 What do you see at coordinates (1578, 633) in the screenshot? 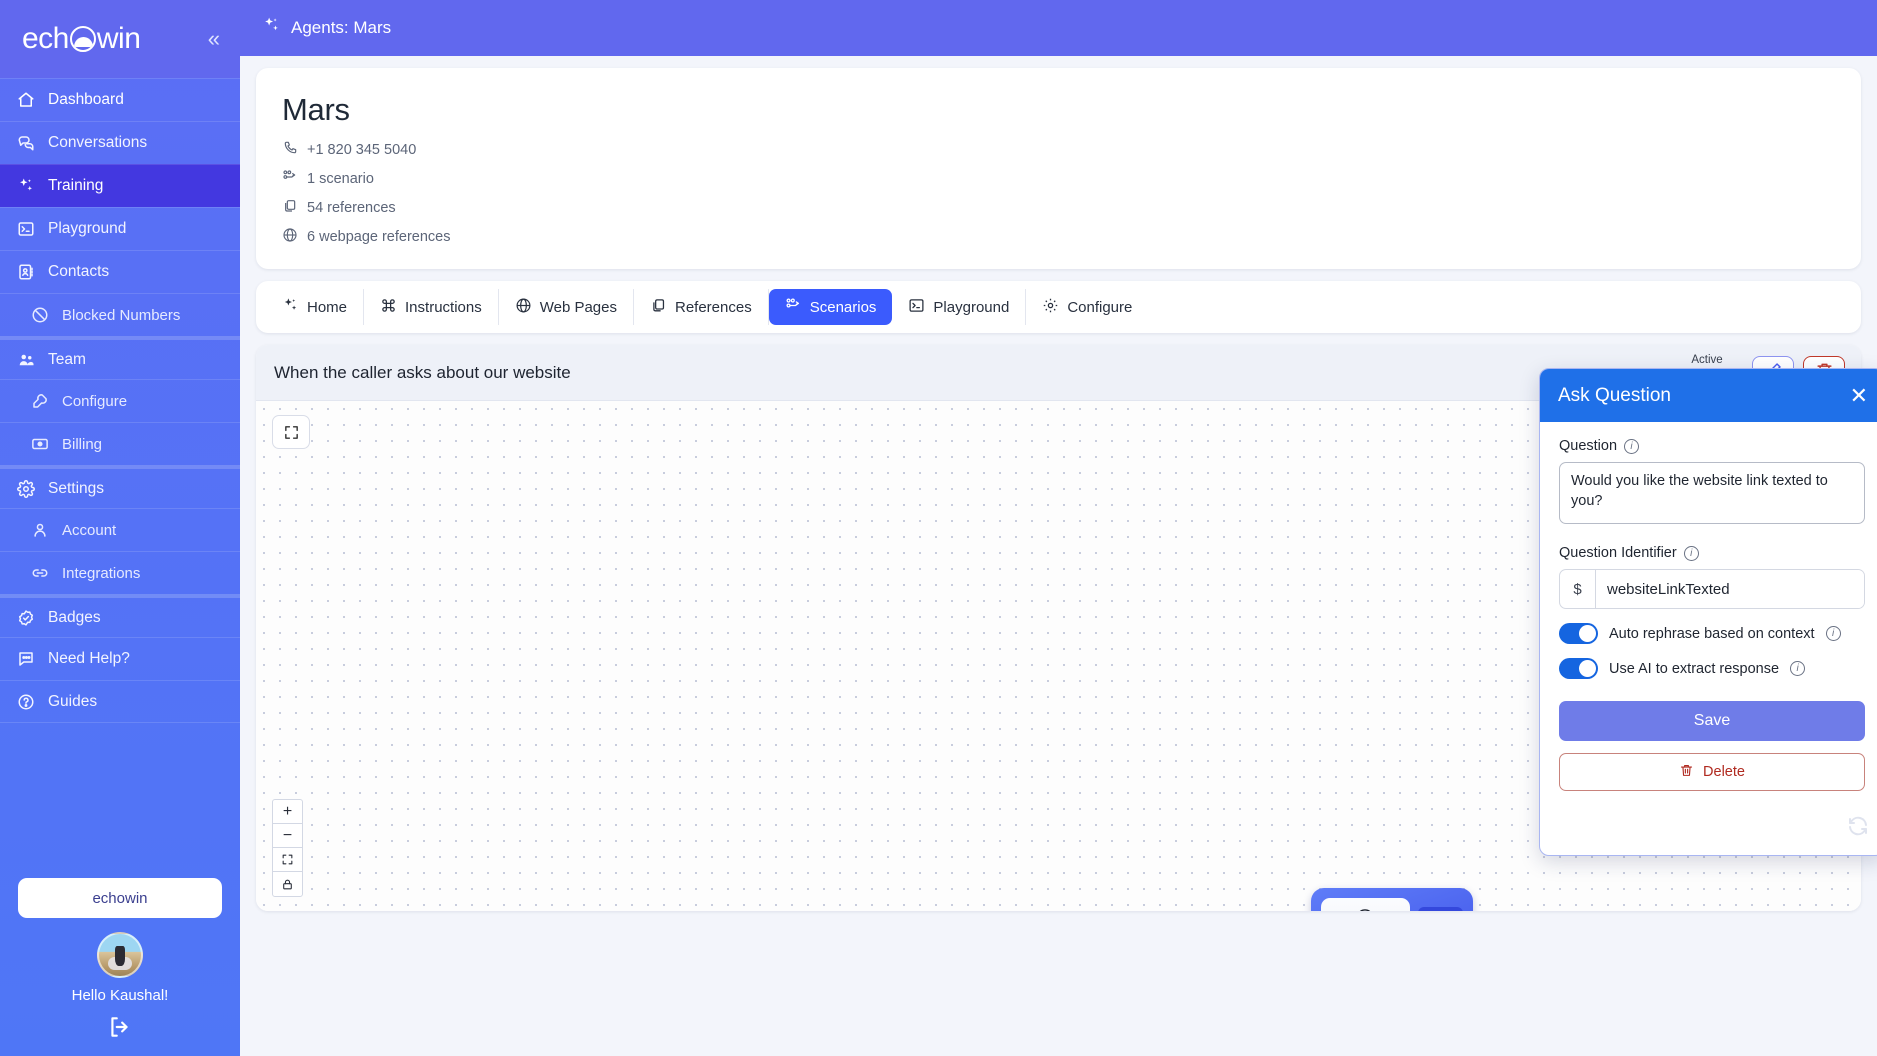
I see `auto-rephrase-toggle` at bounding box center [1578, 633].